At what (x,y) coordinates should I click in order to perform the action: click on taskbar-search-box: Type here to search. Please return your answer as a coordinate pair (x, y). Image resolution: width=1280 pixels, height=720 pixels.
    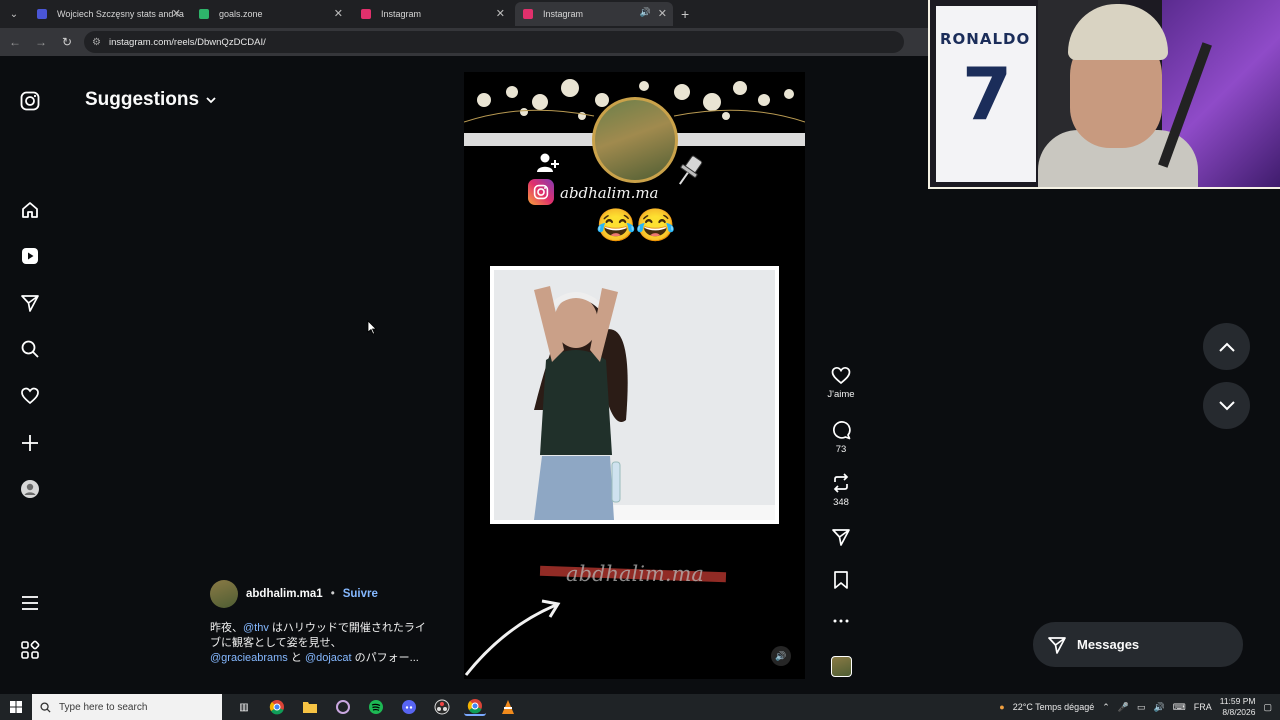
    Looking at the image, I should click on (127, 707).